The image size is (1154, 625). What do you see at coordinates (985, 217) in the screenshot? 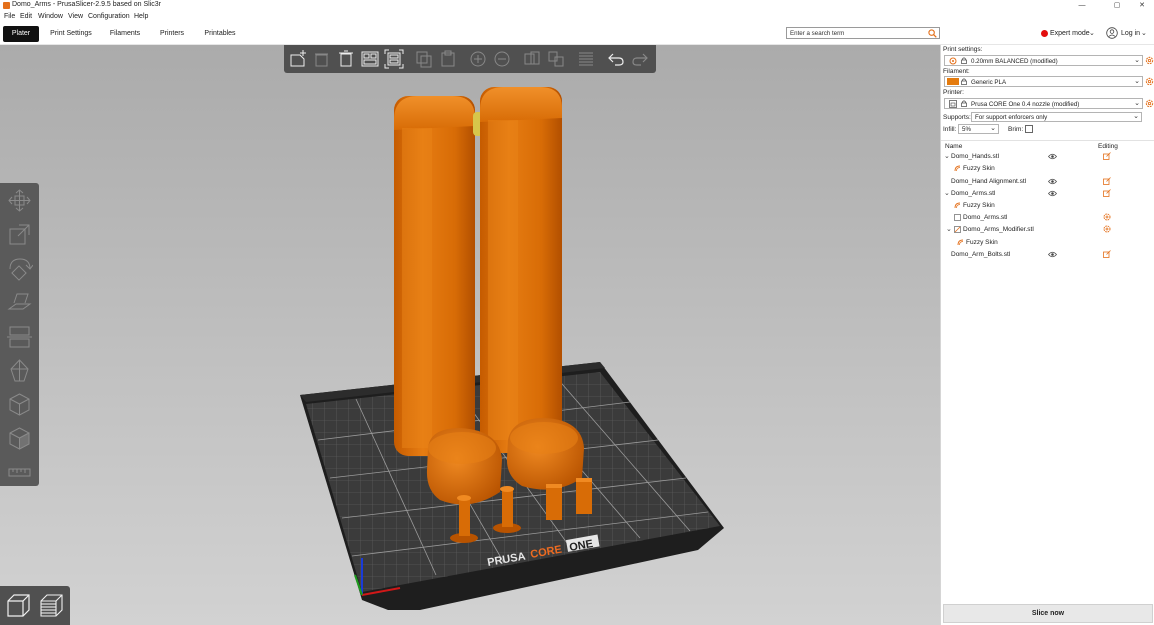
I see `object-list-item-label: Domo_Arms.stl` at bounding box center [985, 217].